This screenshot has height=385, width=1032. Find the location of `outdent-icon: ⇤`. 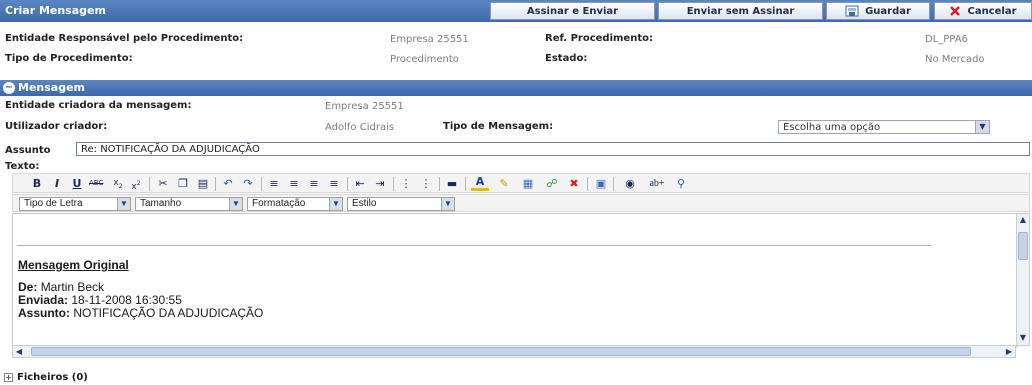

outdent-icon: ⇤ is located at coordinates (360, 183).